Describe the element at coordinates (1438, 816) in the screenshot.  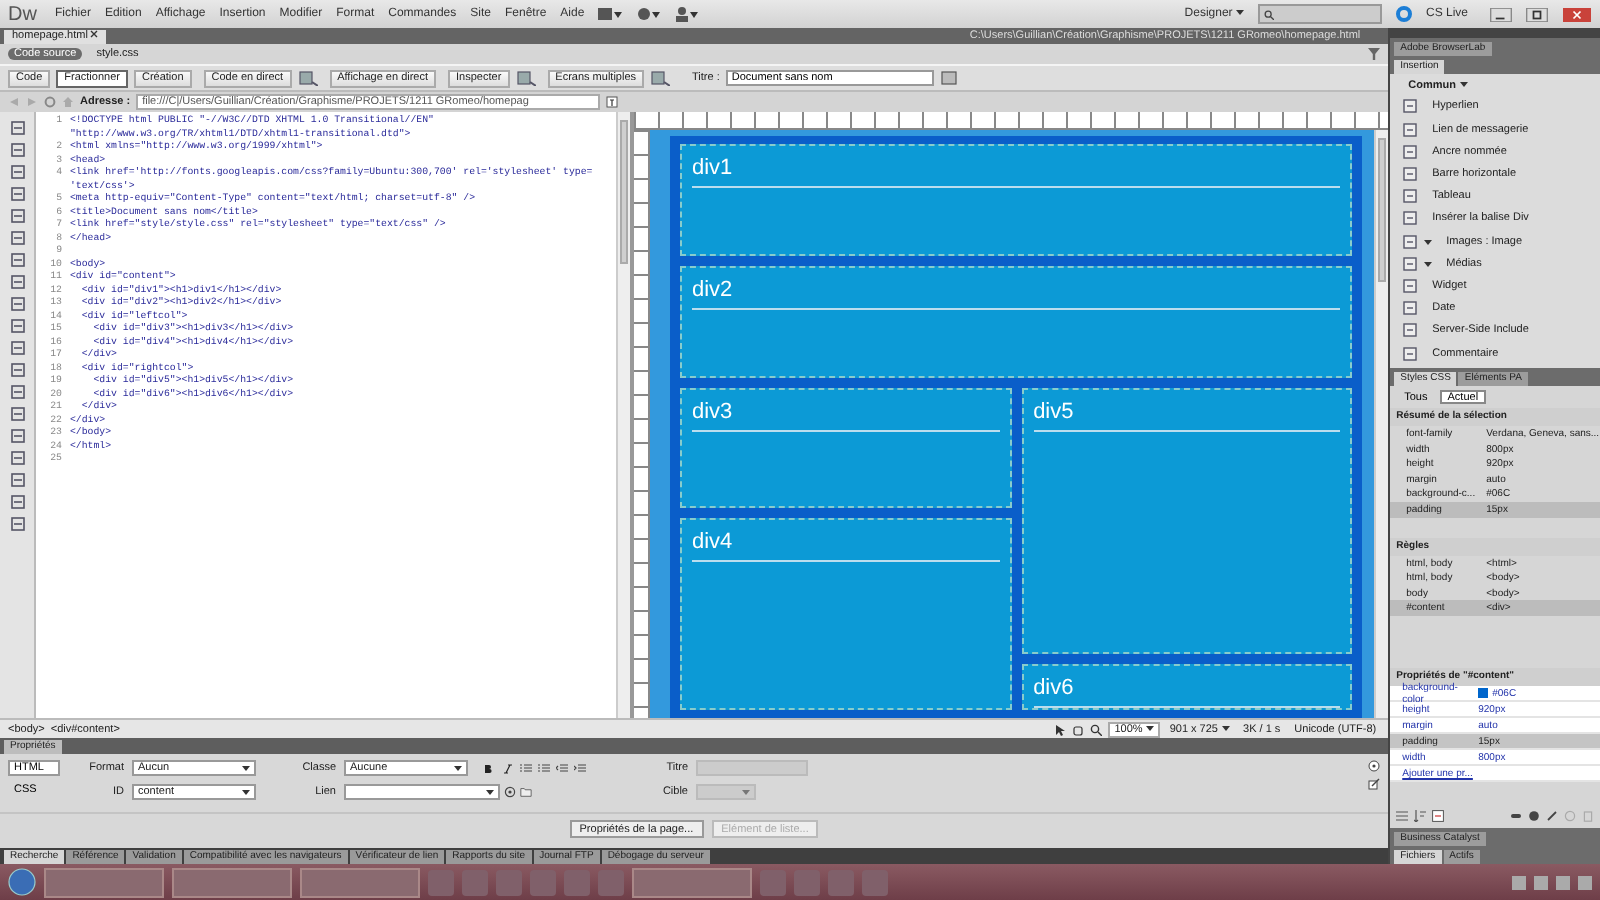
I see `set-properties-icon` at that location.